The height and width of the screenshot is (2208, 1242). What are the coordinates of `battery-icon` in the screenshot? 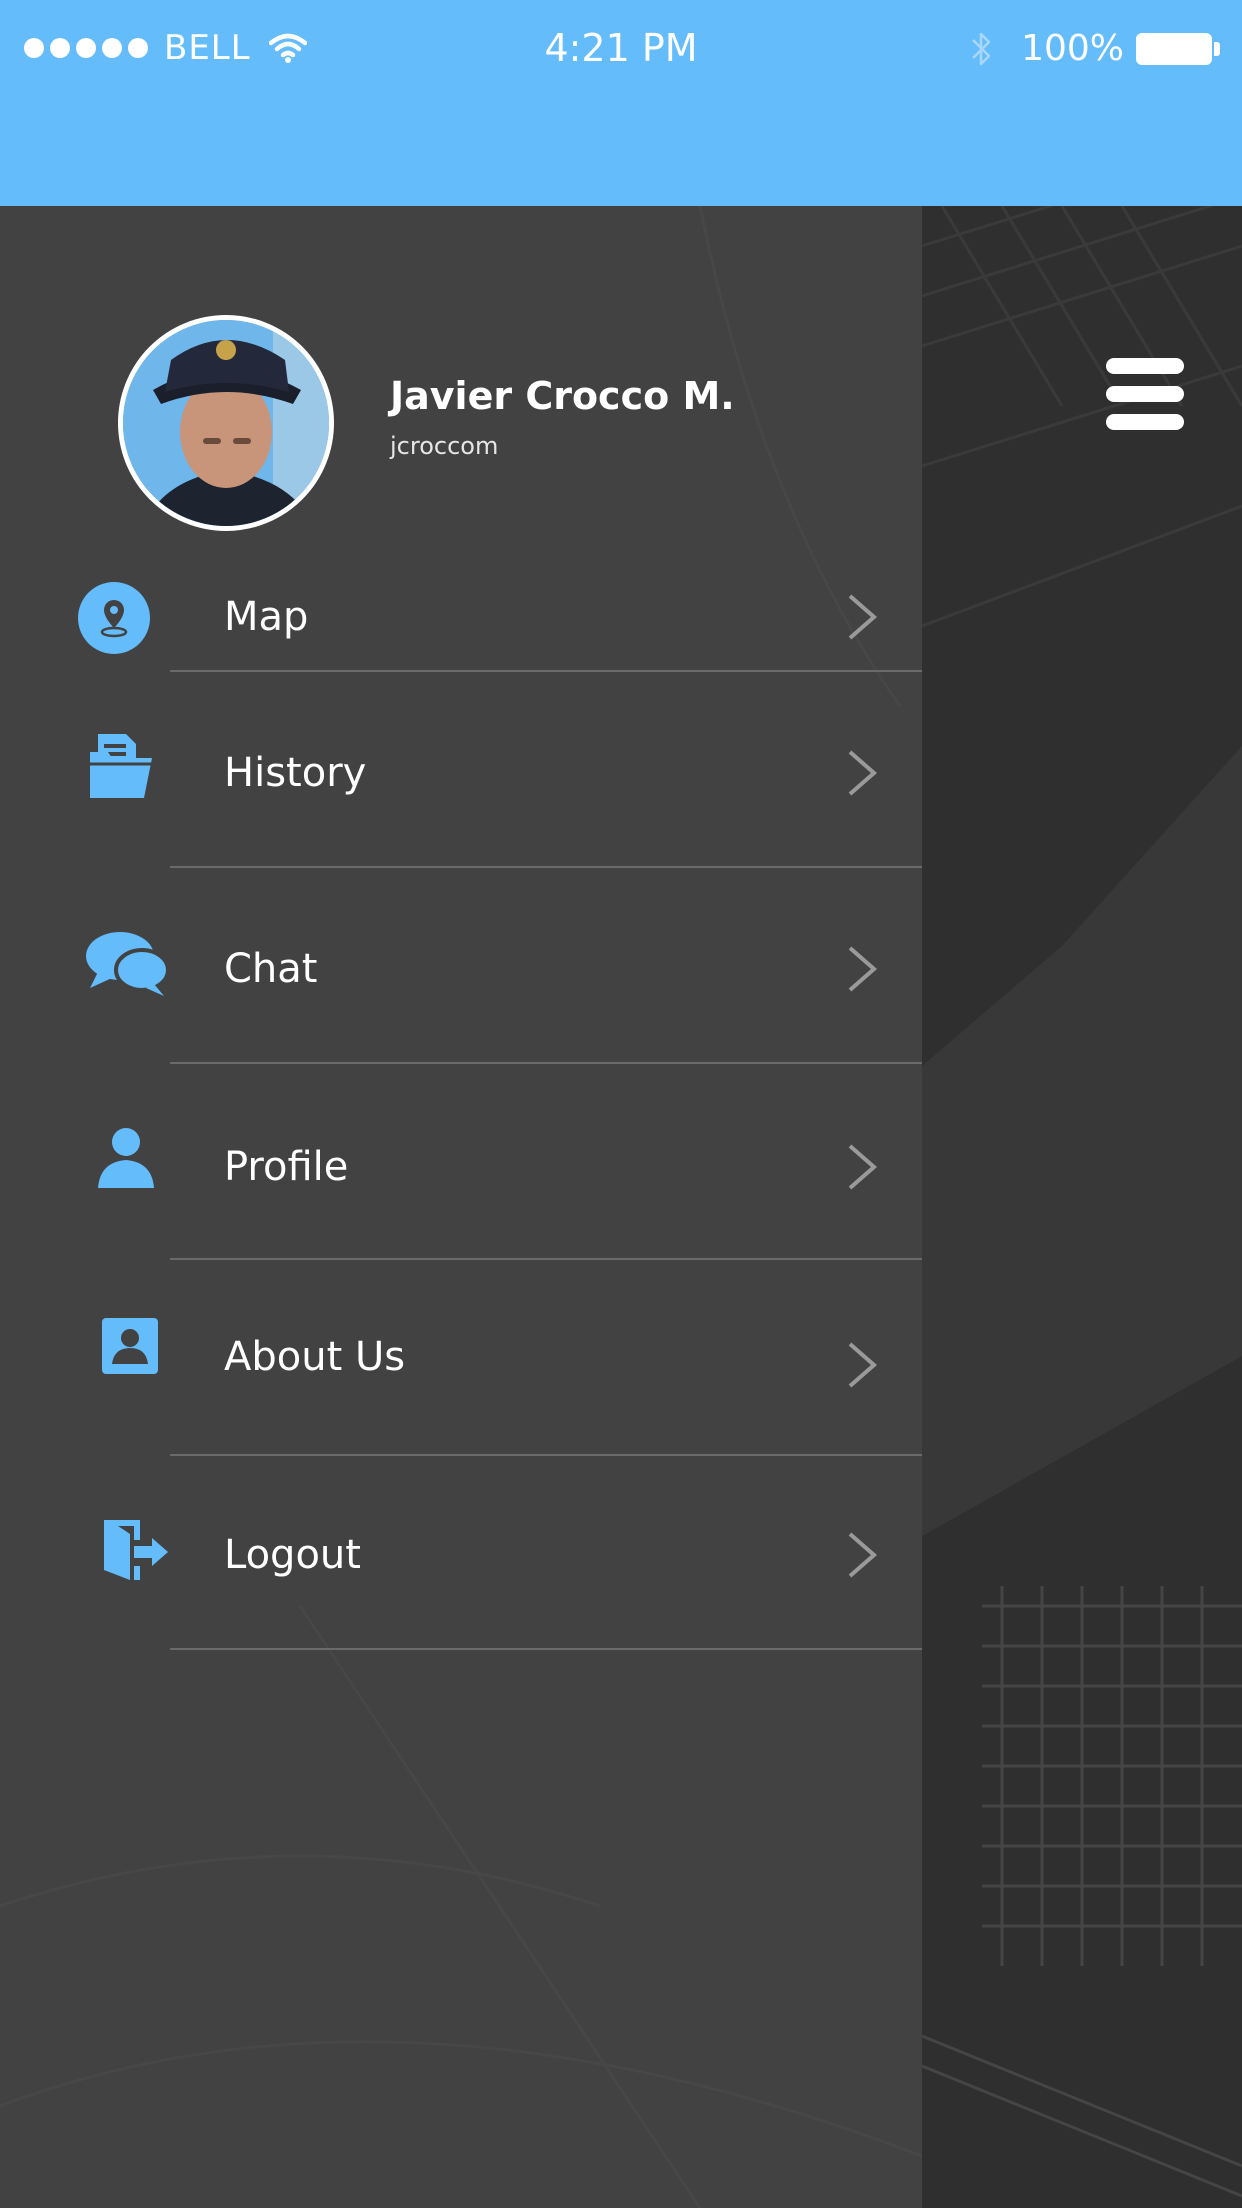 It's located at (1178, 48).